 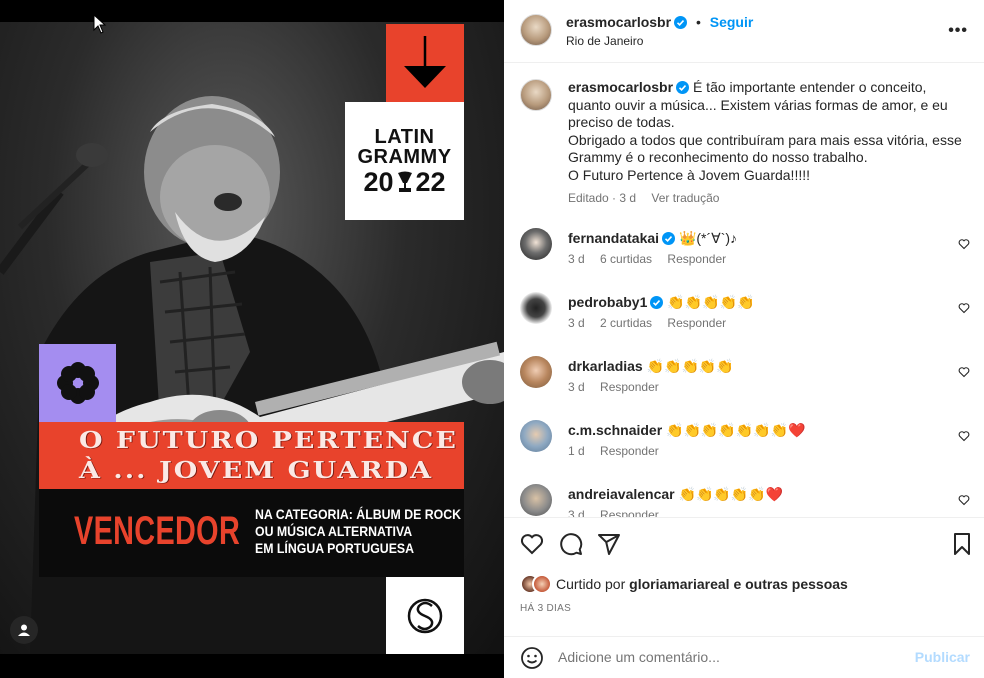 What do you see at coordinates (745, 386) in the screenshot?
I see `comment-item: drkarladias 👏👏👏👏👏 3 d Responder` at bounding box center [745, 386].